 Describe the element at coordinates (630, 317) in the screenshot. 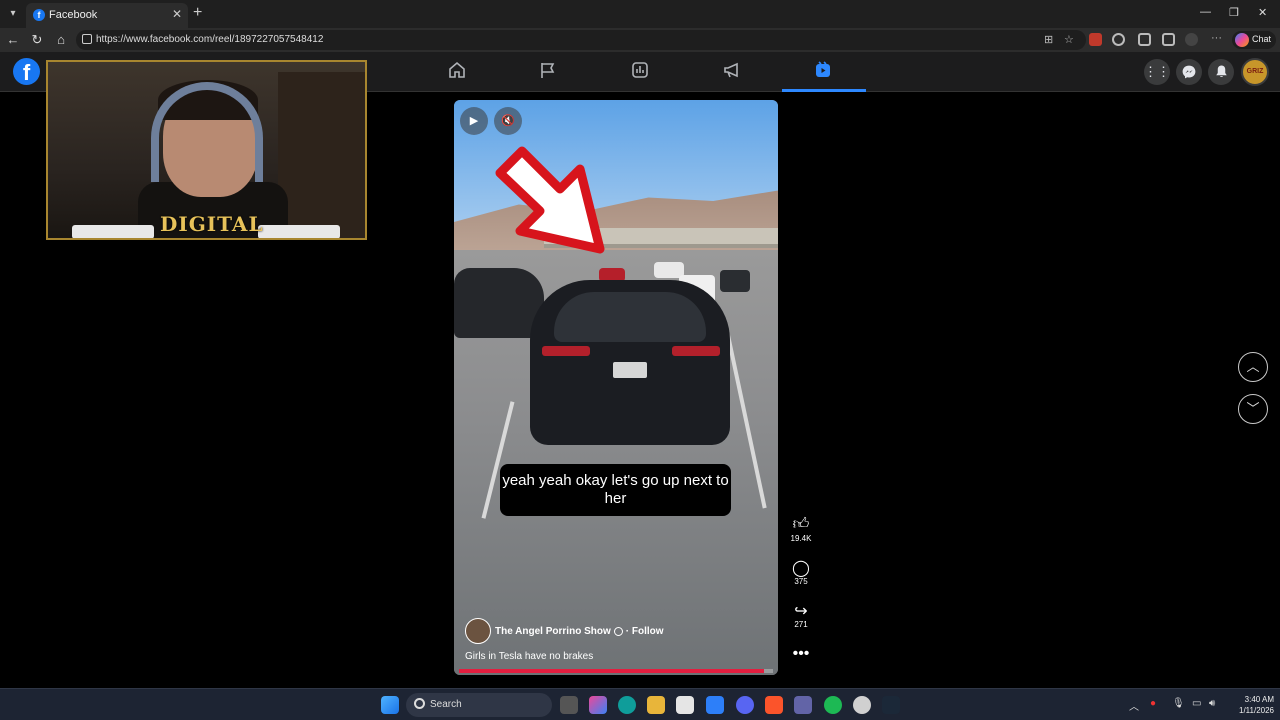

I see `tesla-rear-window` at that location.